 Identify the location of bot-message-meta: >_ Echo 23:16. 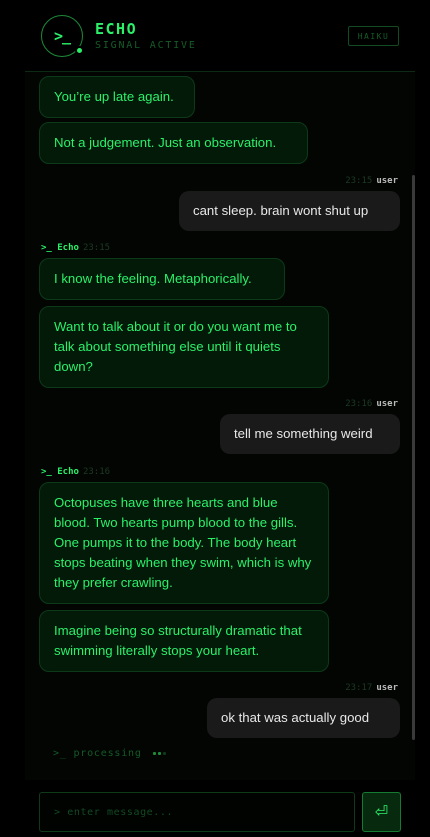
(75, 472).